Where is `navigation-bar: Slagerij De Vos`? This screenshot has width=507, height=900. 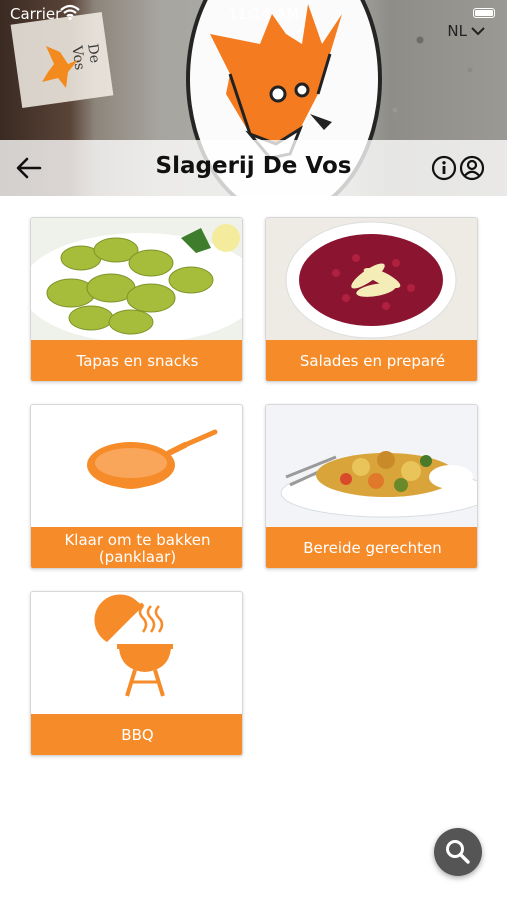
navigation-bar: Slagerij De Vos is located at coordinates (253, 168).